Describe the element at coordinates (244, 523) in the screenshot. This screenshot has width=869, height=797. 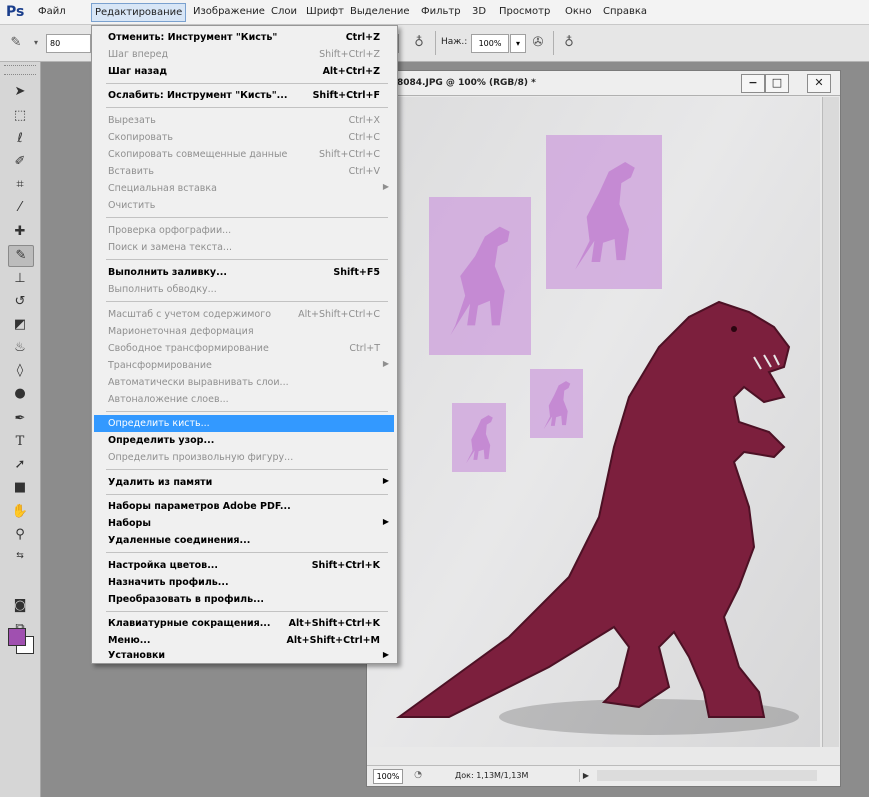
I see `menu-item-presets: Наборы ▶` at that location.